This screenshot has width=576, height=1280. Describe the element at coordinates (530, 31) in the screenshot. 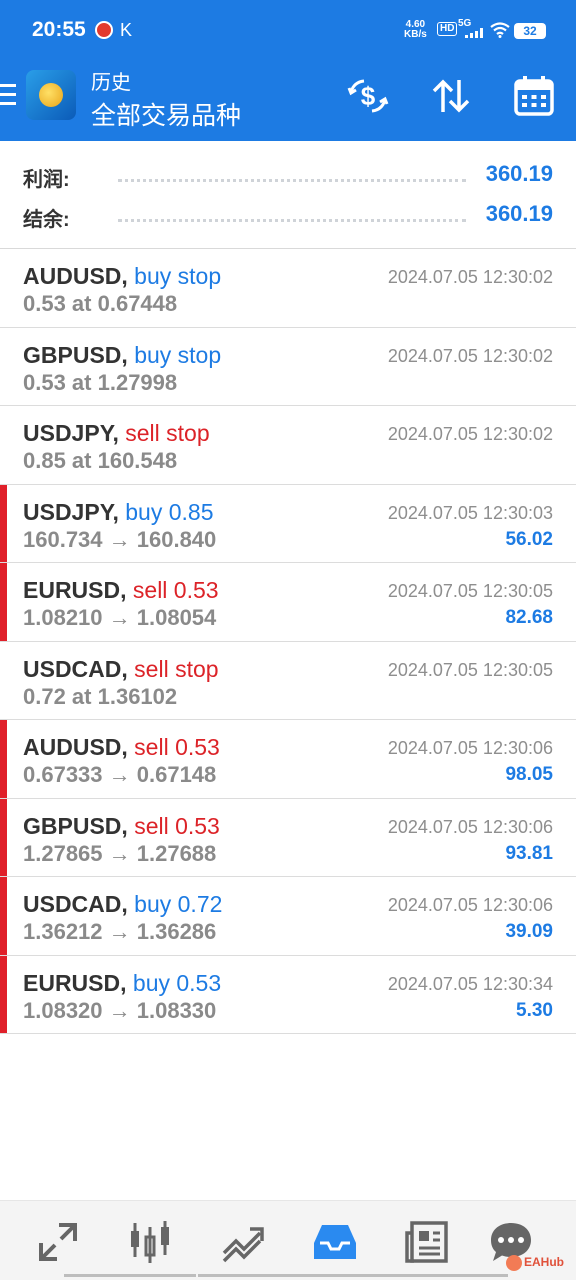

I see `battery-icon: 32` at that location.